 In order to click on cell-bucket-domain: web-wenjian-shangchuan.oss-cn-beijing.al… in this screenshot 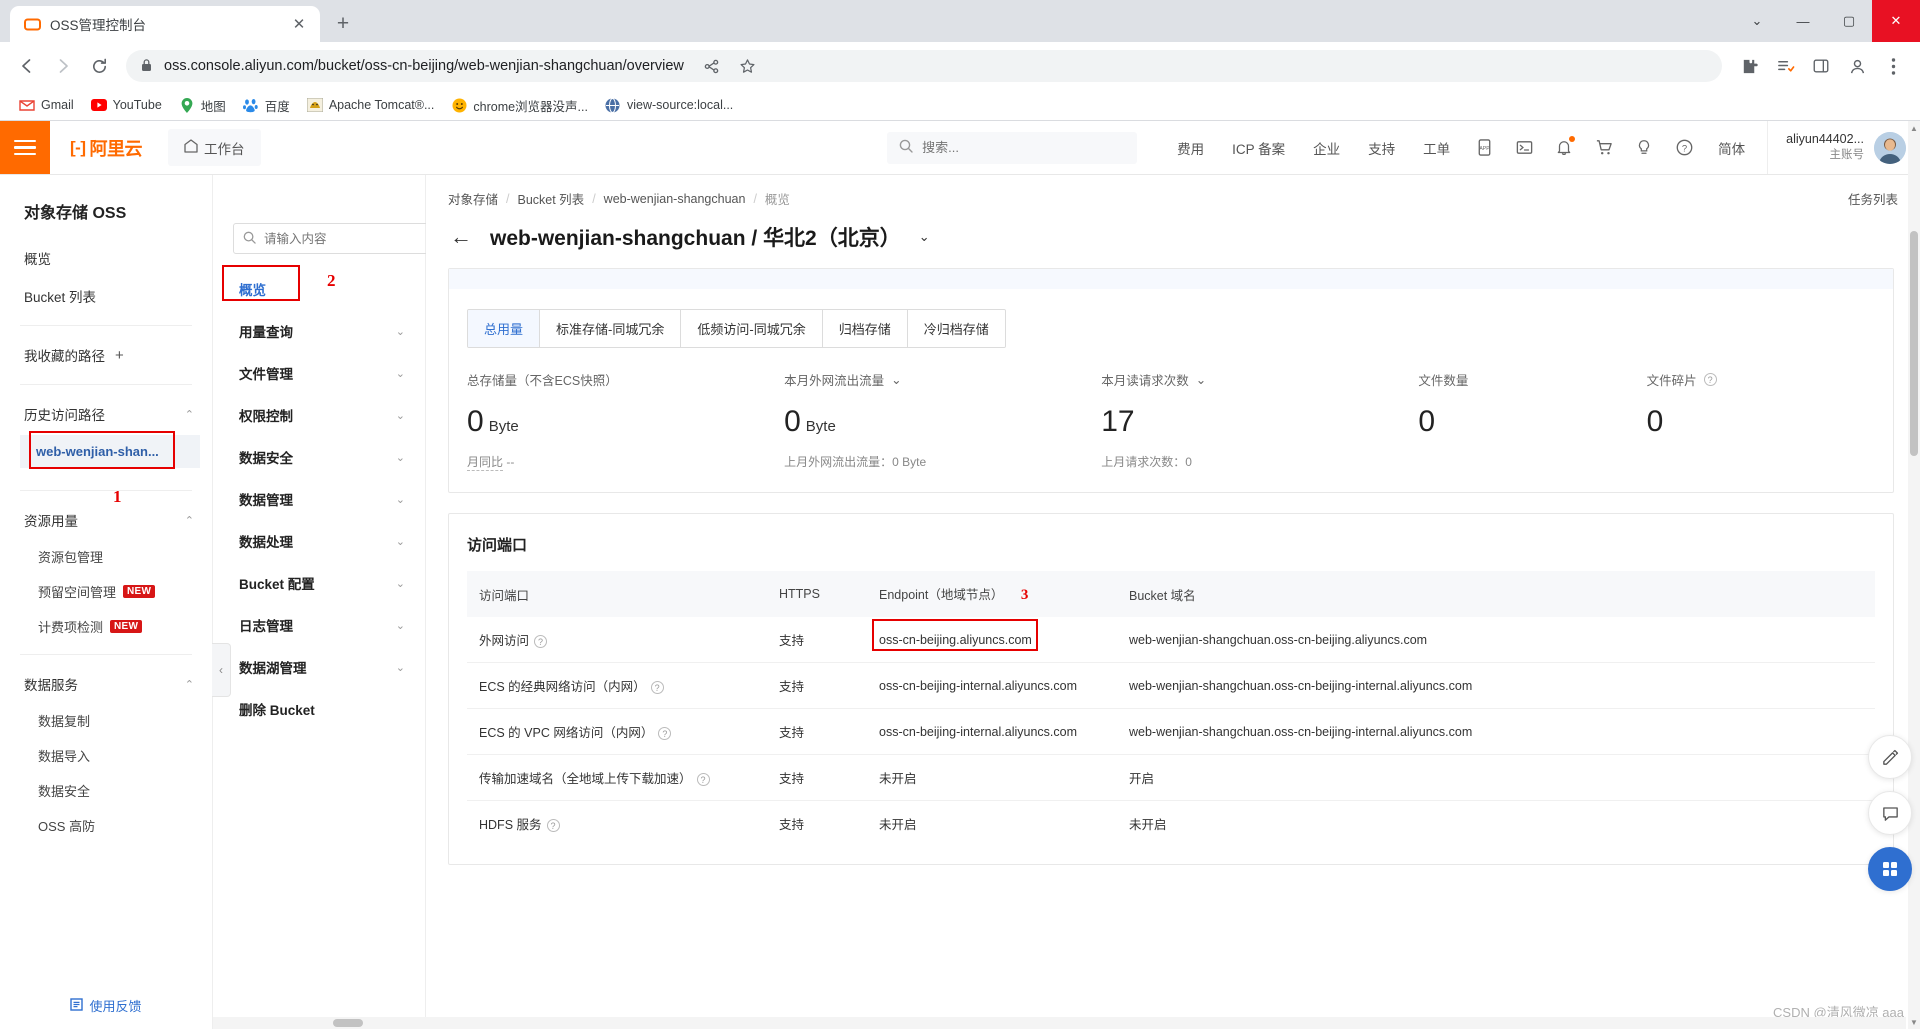, I will do `click(1496, 640)`.